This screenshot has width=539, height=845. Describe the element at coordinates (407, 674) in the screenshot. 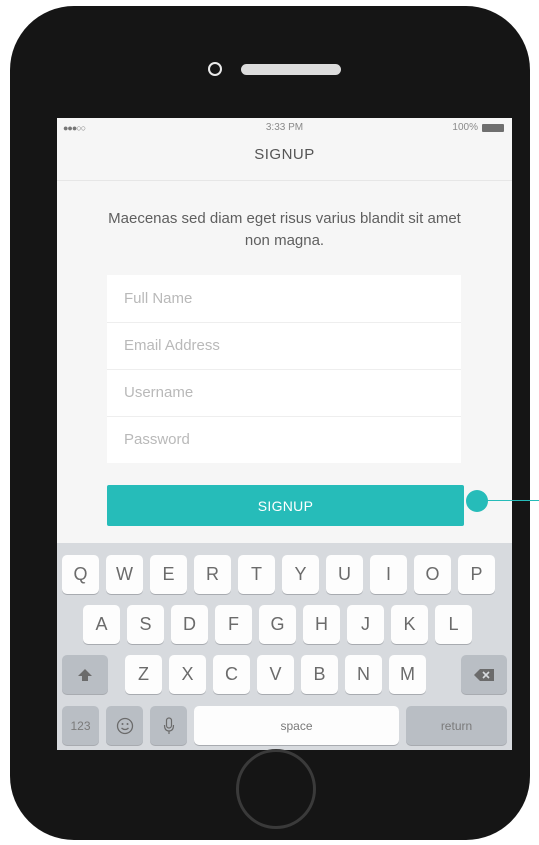

I see `key-m: M` at that location.